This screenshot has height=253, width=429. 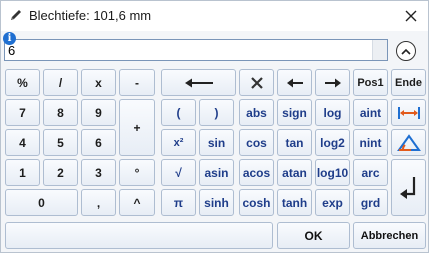 I want to click on collapse-button, so click(x=406, y=51).